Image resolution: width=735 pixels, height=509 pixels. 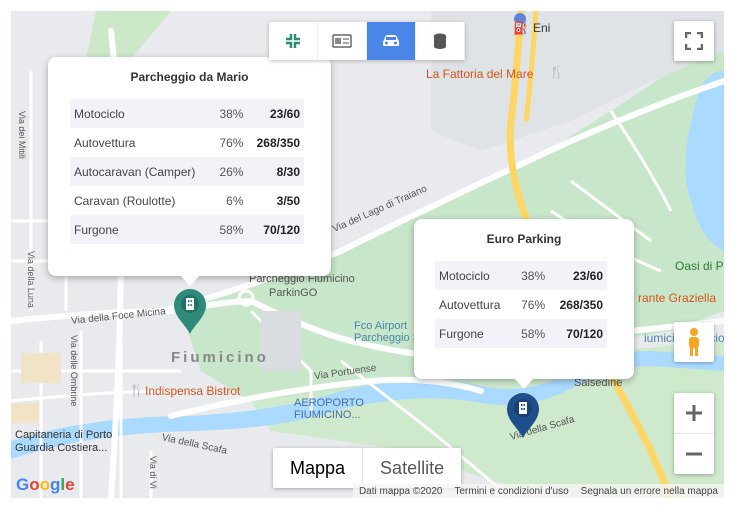 I want to click on street-label-vi: Via di Vi, so click(x=153, y=472).